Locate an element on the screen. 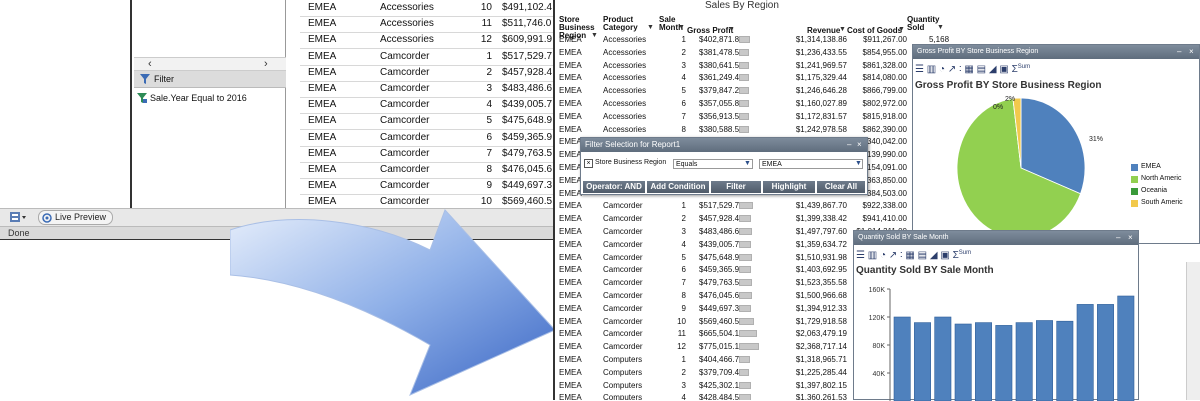  legend-item: North Americ is located at coordinates (1165, 179).